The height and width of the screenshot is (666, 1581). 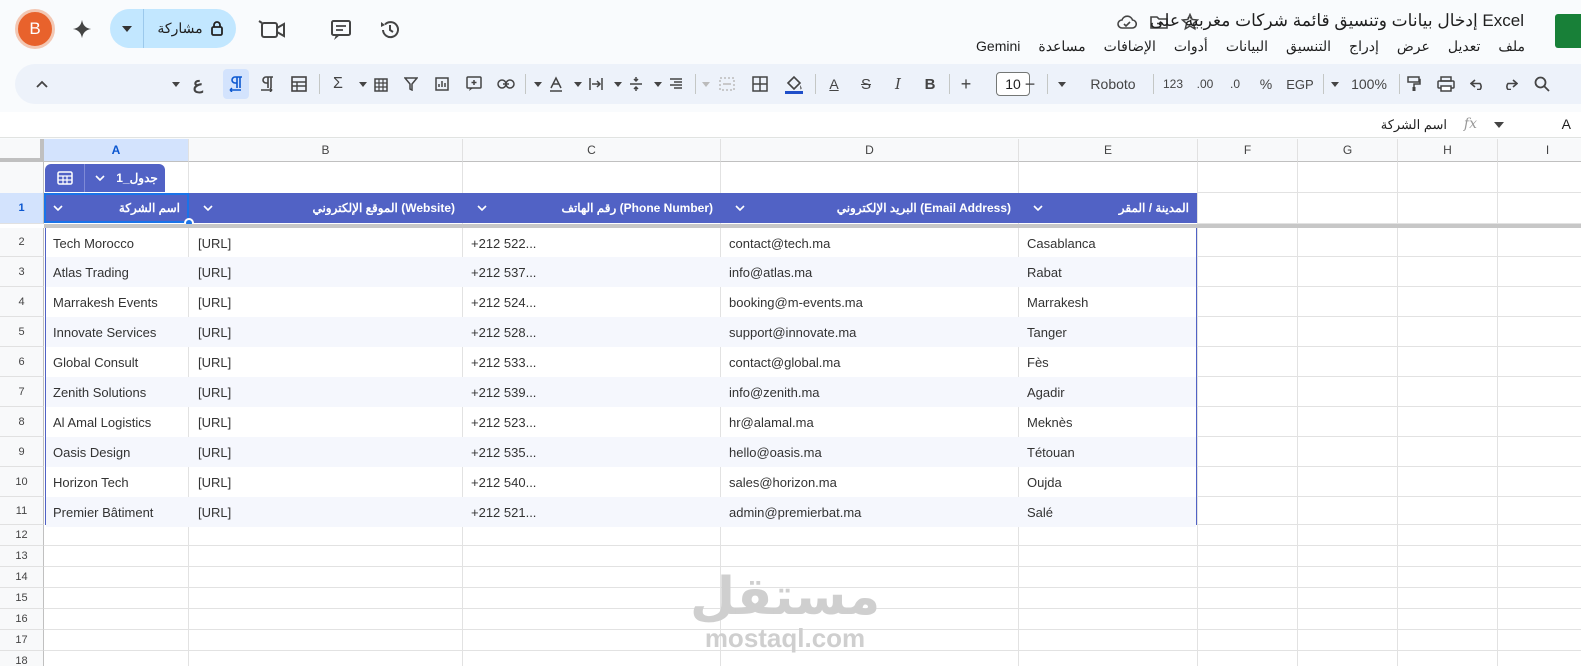 I want to click on number-format-button: 123, so click(x=1173, y=84).